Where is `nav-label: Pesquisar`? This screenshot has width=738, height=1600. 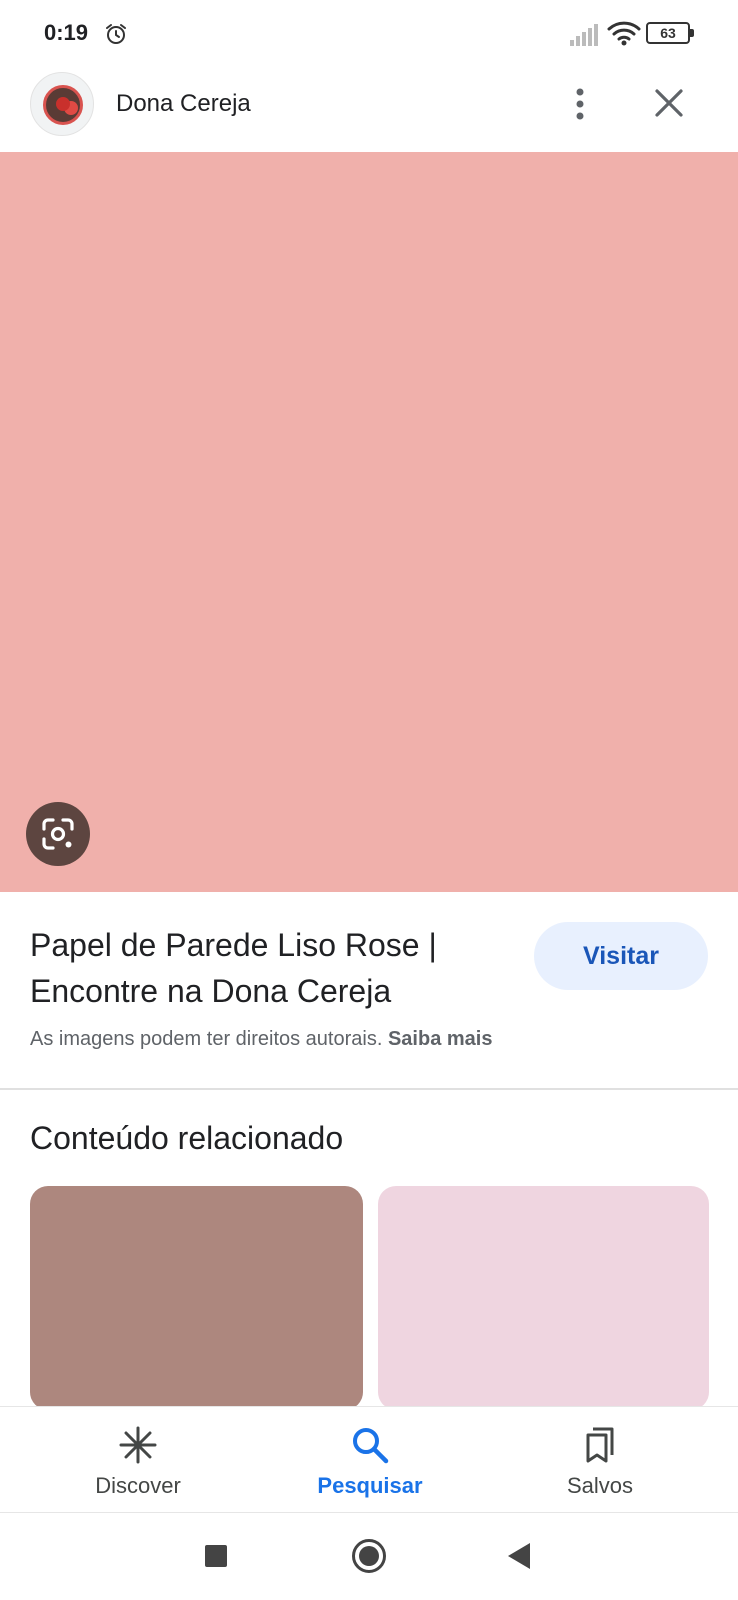
nav-label: Pesquisar is located at coordinates (370, 1485).